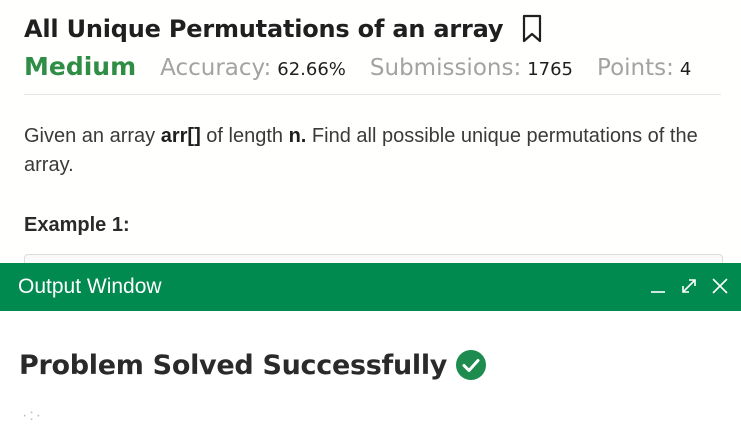 This screenshot has width=741, height=425. I want to click on minimize-icon, so click(659, 286).